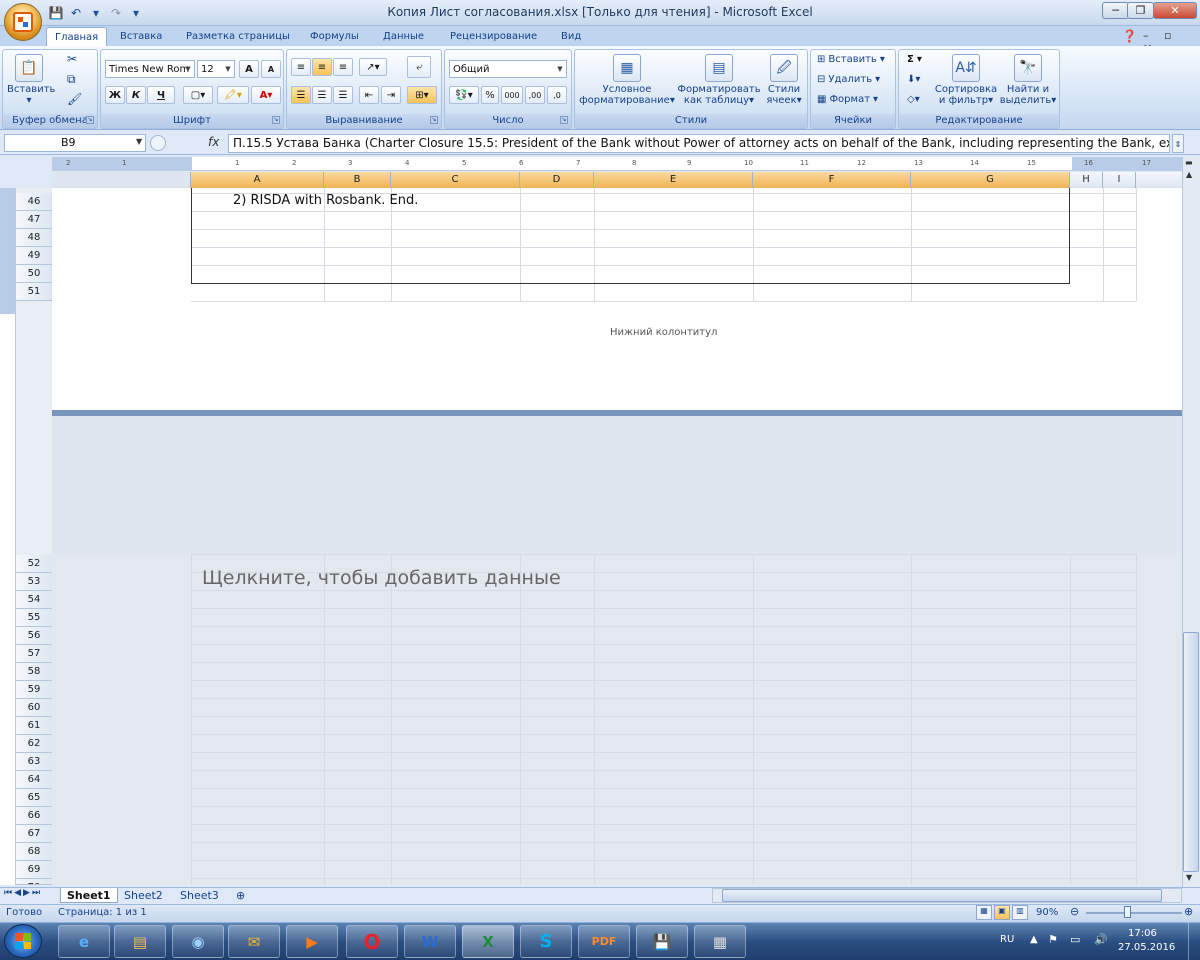 The height and width of the screenshot is (960, 1200). Describe the element at coordinates (34, 636) in the screenshot. I see `row-header: 56` at that location.